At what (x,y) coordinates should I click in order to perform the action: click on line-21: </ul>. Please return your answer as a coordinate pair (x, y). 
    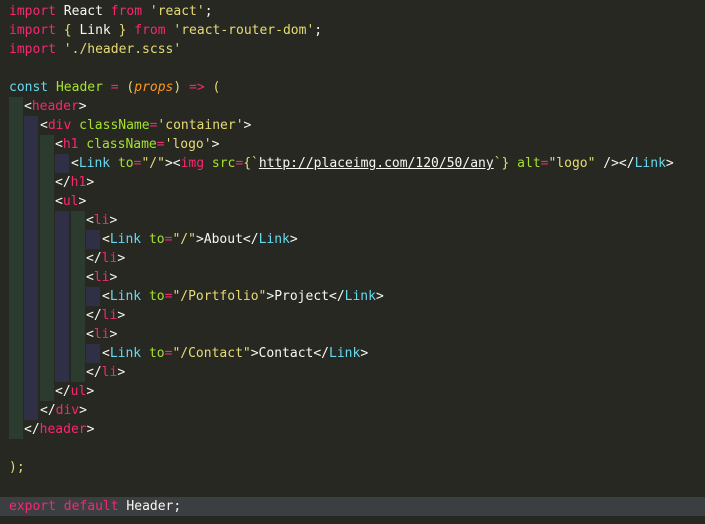
    Looking at the image, I should click on (352, 391).